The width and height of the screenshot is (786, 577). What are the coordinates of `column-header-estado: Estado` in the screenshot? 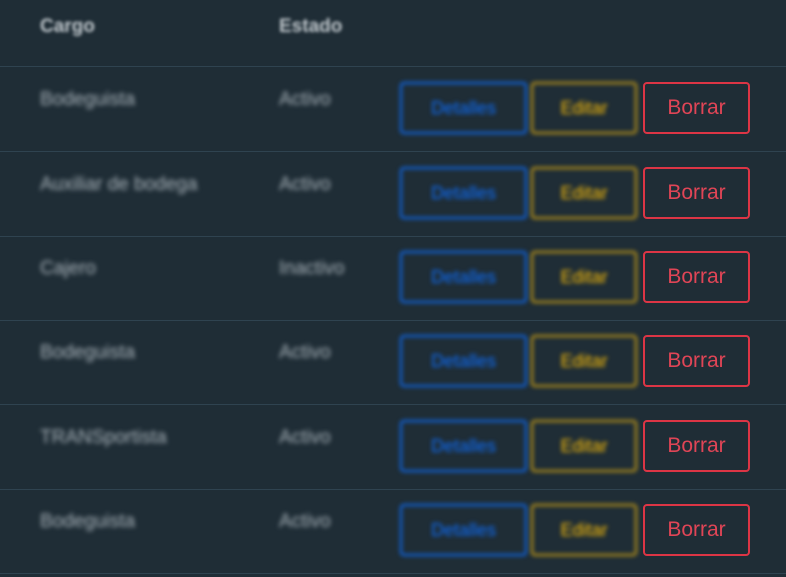 It's located at (311, 26).